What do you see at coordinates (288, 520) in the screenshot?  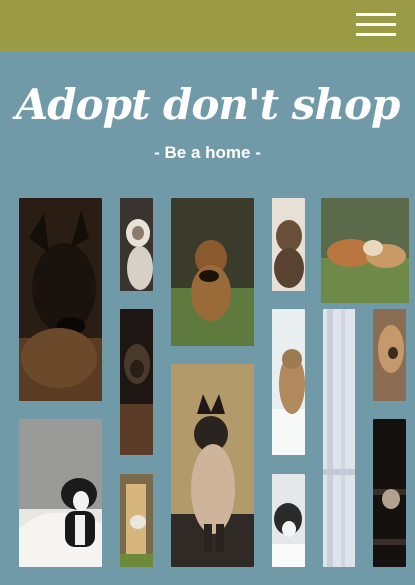 I see `tuxedo-cat-photo` at bounding box center [288, 520].